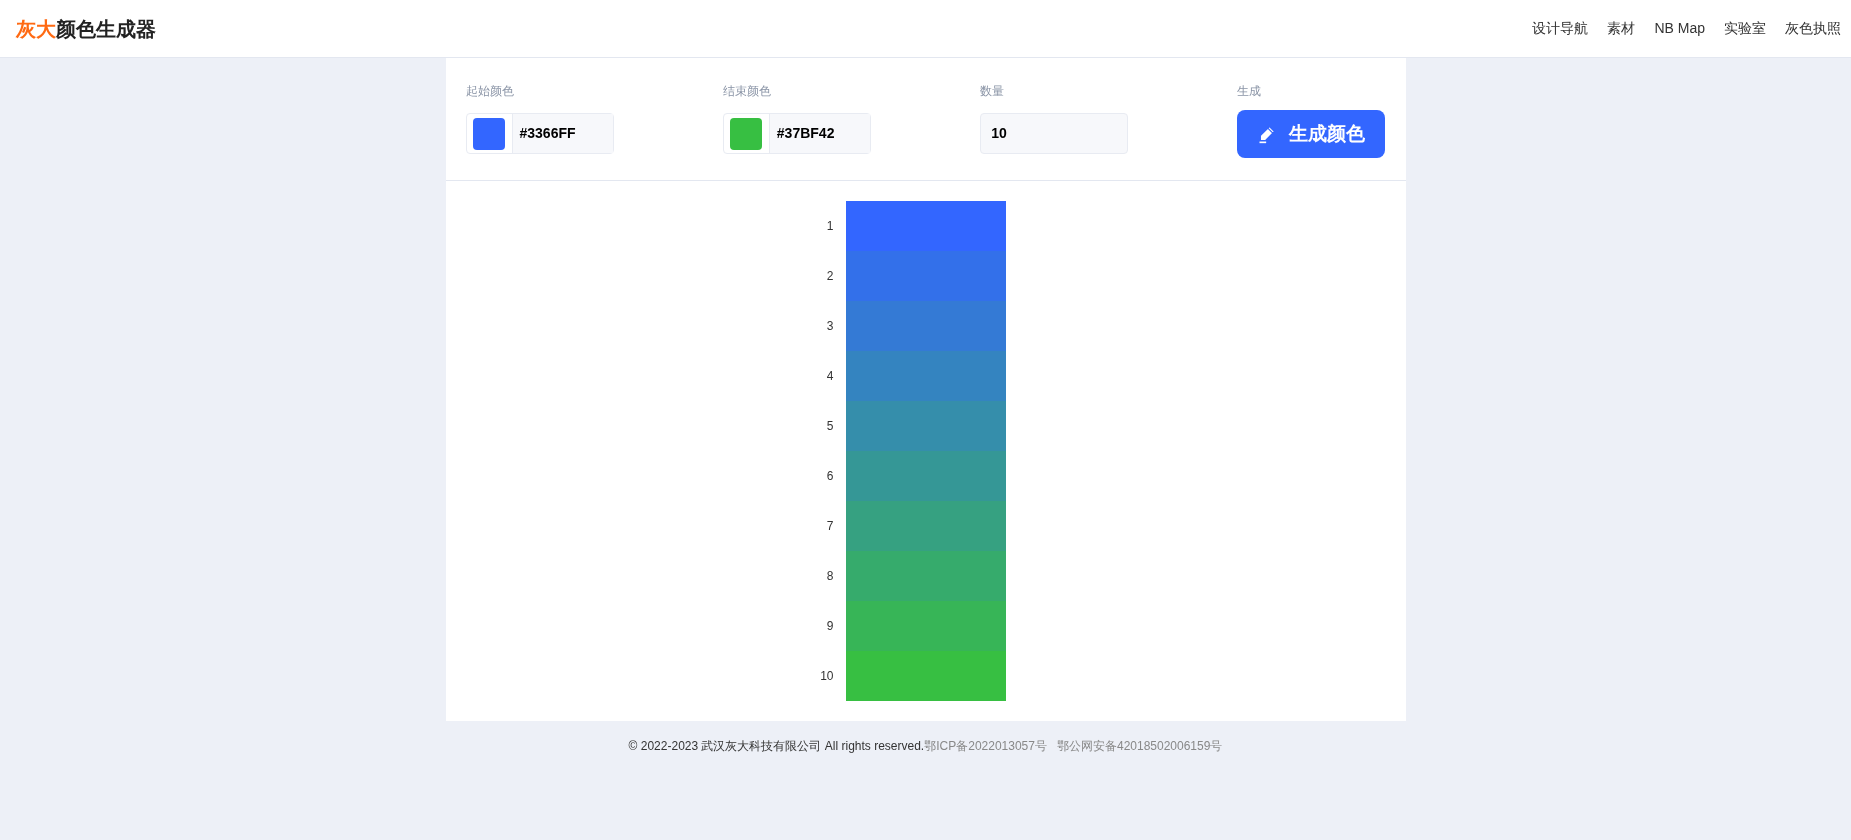 The image size is (1851, 840). I want to click on field-label: 生成, so click(1250, 91).